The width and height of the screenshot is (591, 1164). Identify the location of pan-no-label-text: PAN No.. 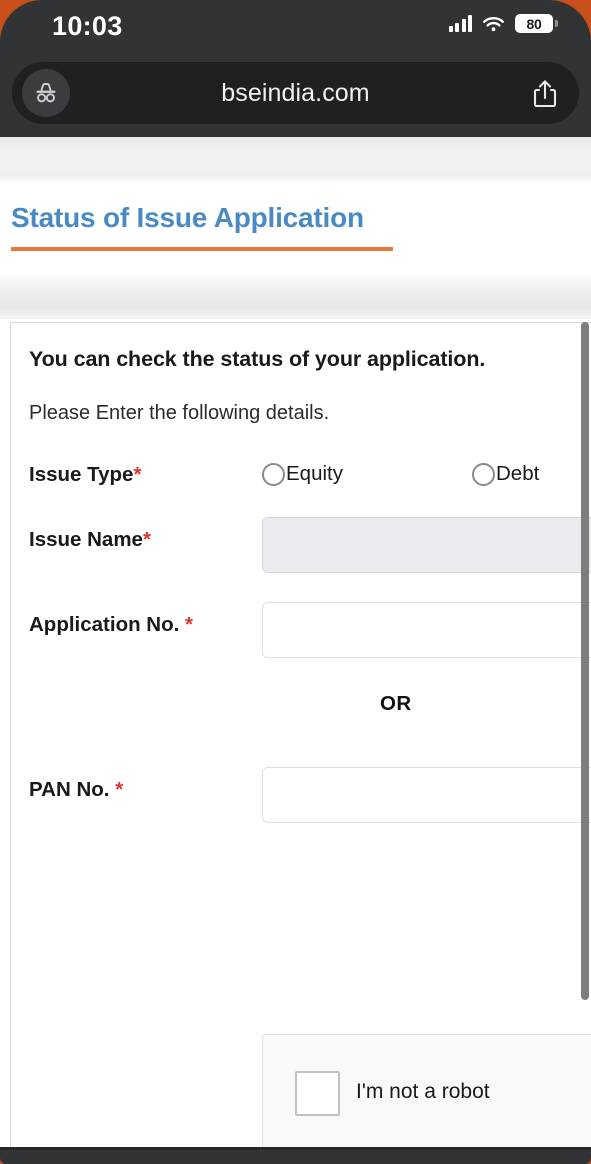
(72, 789).